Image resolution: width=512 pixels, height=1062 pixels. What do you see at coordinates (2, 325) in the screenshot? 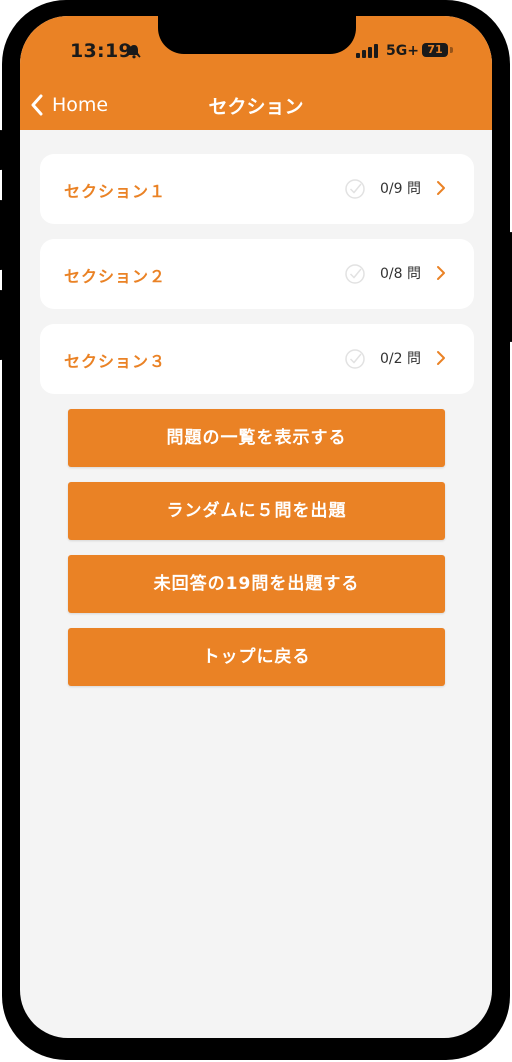
I see `volume-down-button` at bounding box center [2, 325].